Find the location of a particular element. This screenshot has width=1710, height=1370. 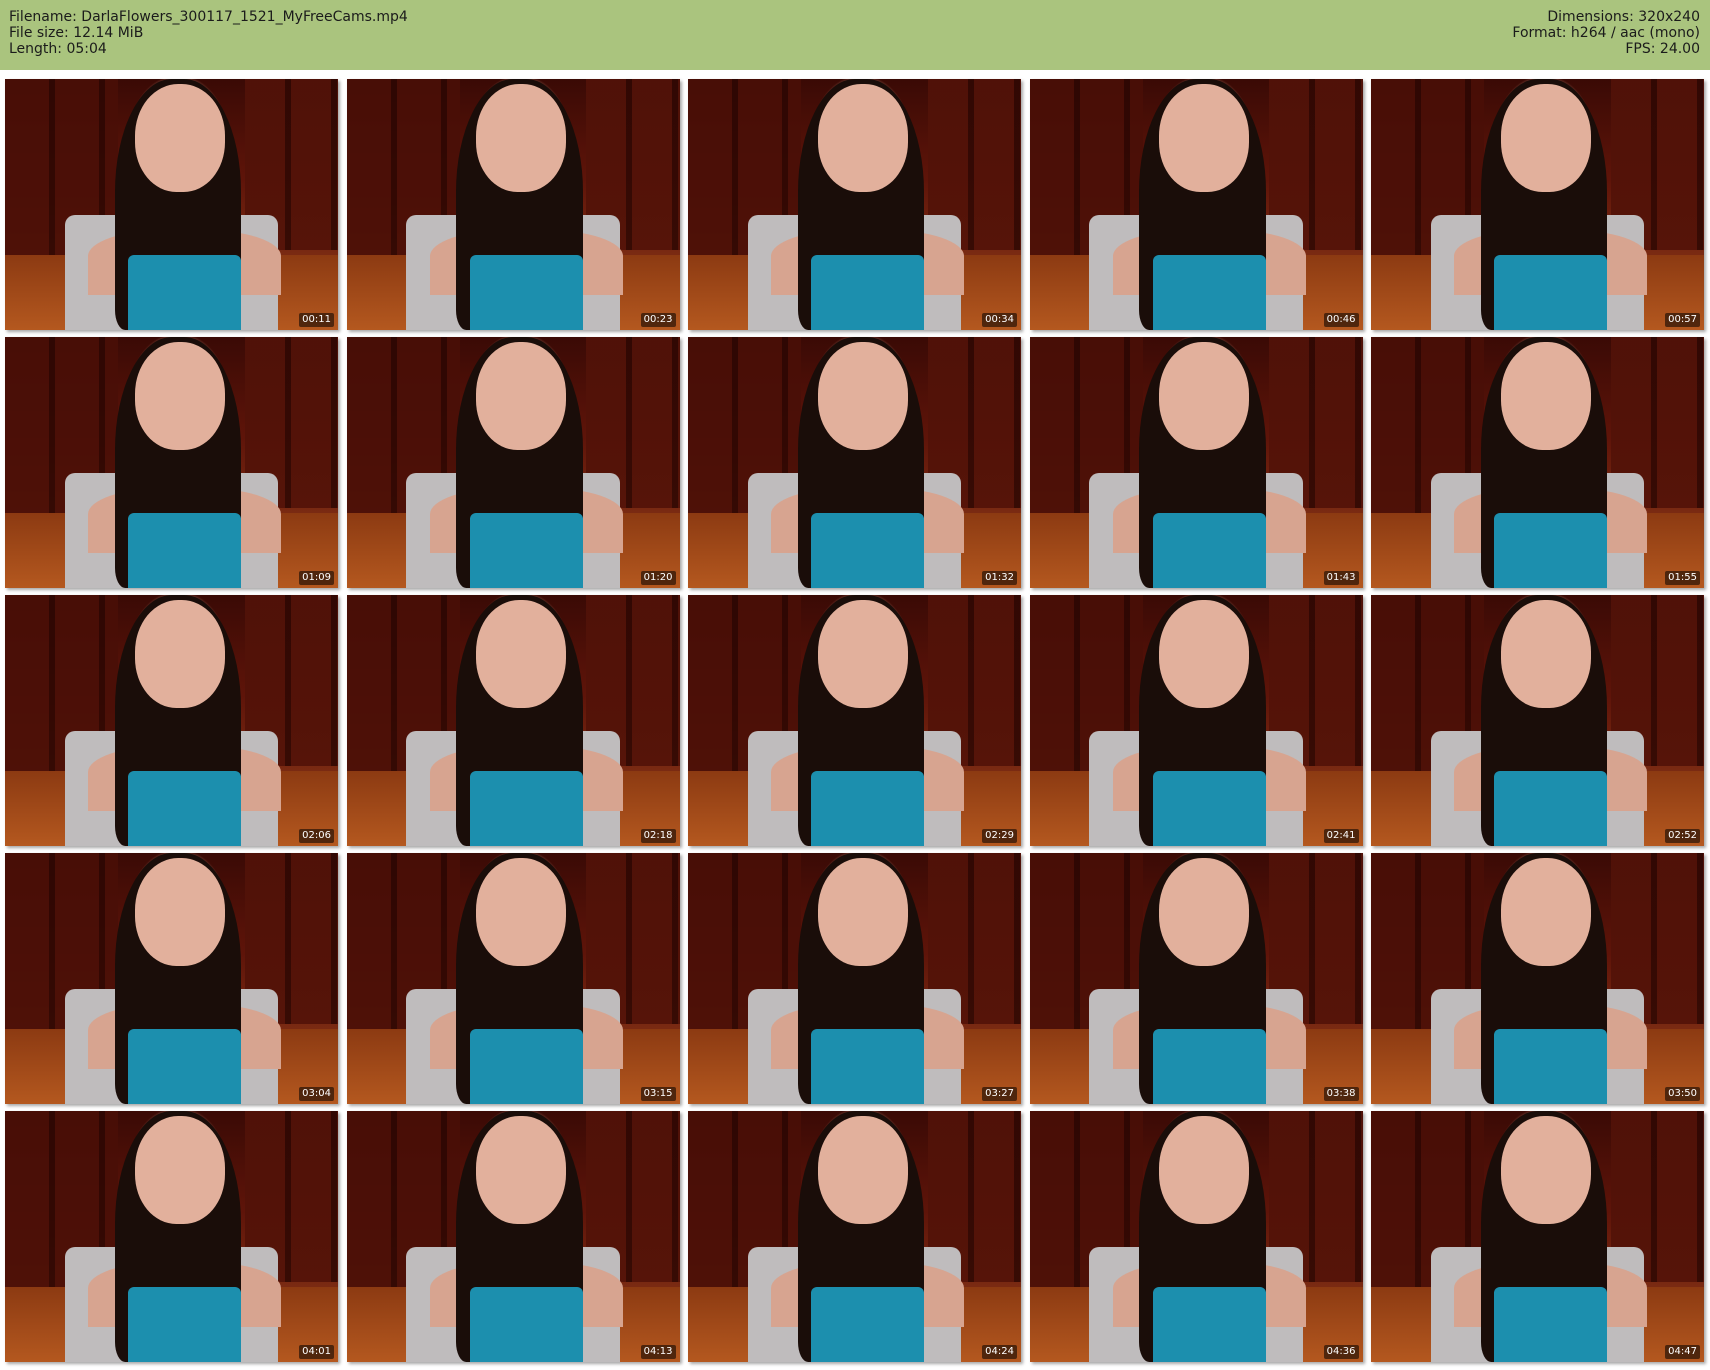

timestamp-label: 00:46 is located at coordinates (1341, 320).